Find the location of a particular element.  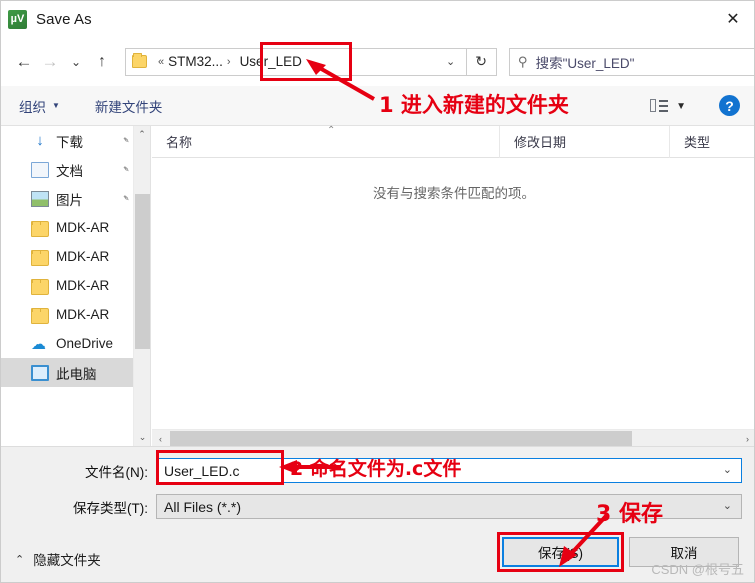

sidebar-item-5: MDK-AR is located at coordinates (75, 285).